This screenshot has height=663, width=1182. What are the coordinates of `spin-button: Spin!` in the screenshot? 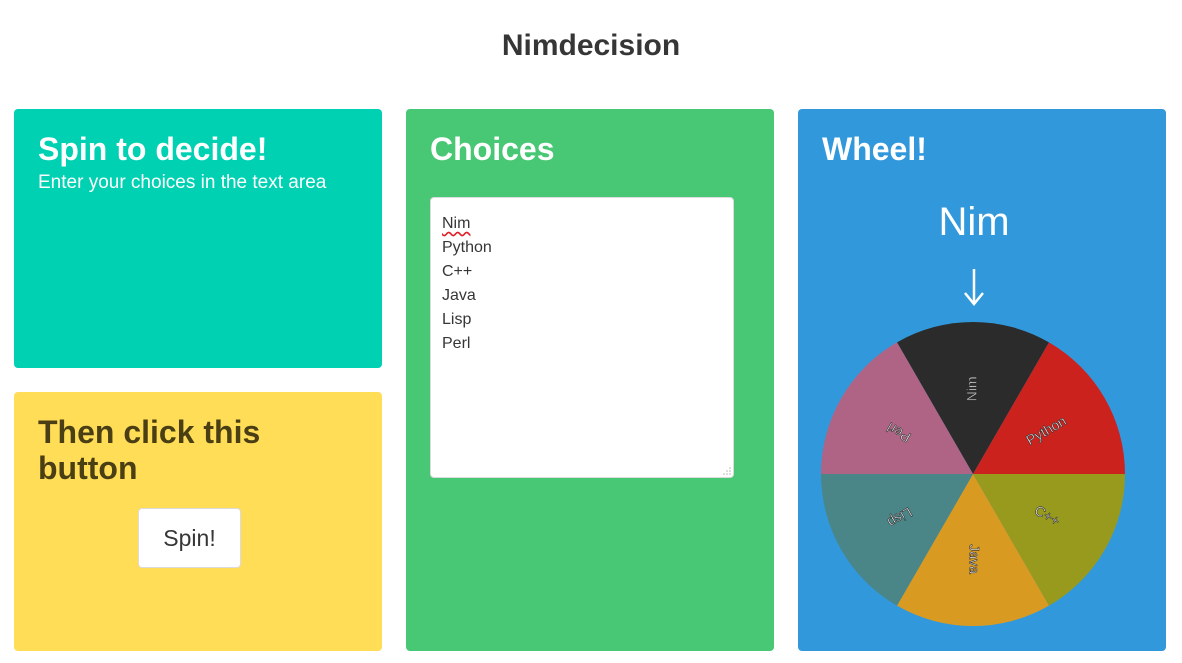 It's located at (189, 538).